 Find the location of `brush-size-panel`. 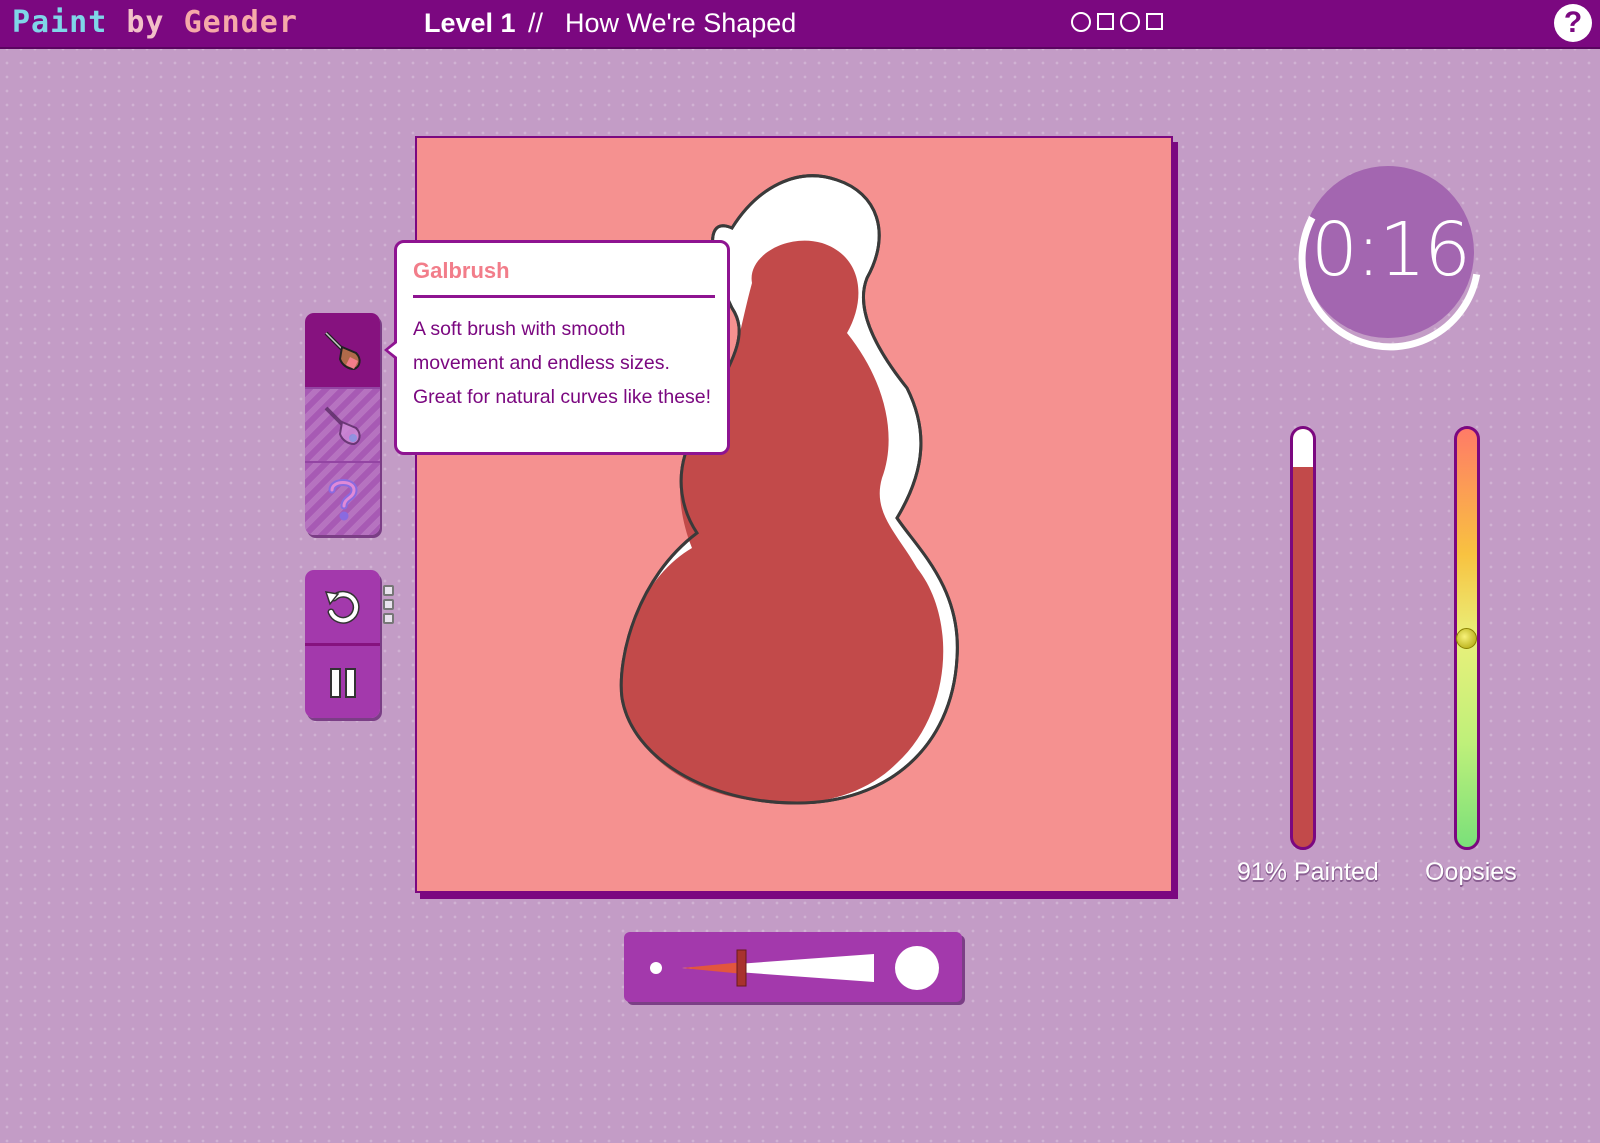

brush-size-panel is located at coordinates (793, 967).